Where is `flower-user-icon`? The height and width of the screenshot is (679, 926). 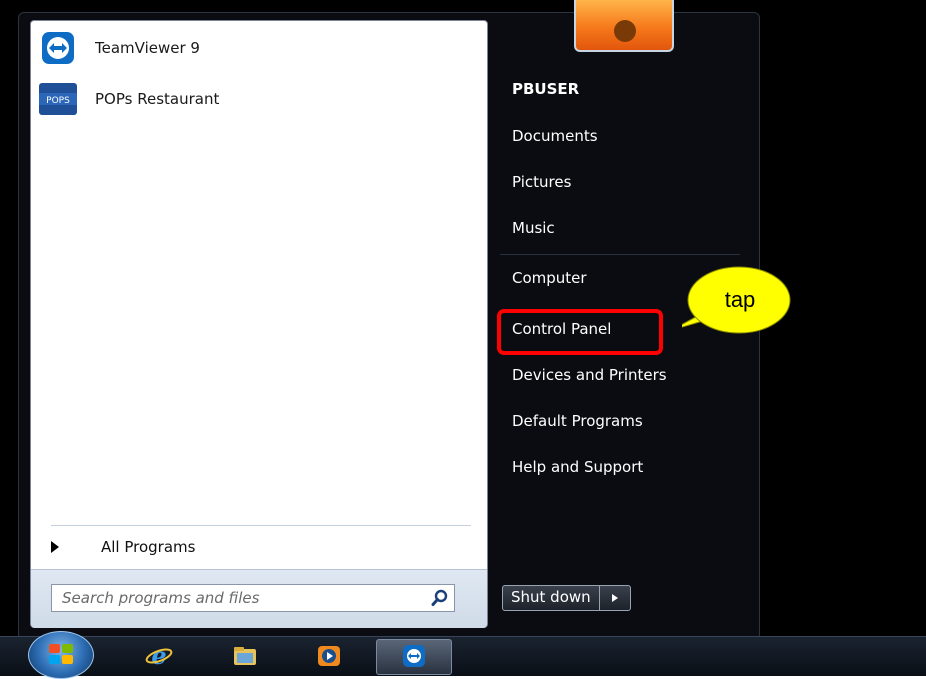
flower-user-icon is located at coordinates (624, 26).